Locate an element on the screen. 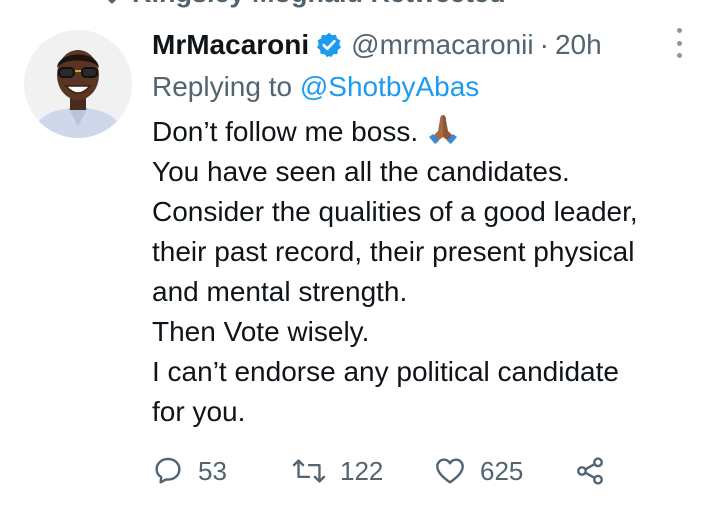 This screenshot has width=720, height=511. retweet-icon is located at coordinates (309, 471).